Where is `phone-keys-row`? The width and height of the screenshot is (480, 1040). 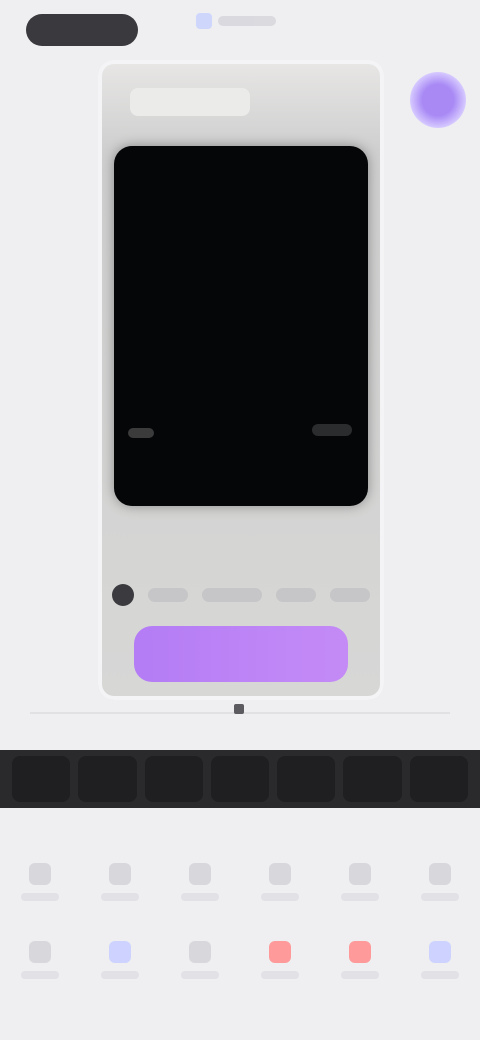 phone-keys-row is located at coordinates (241, 595).